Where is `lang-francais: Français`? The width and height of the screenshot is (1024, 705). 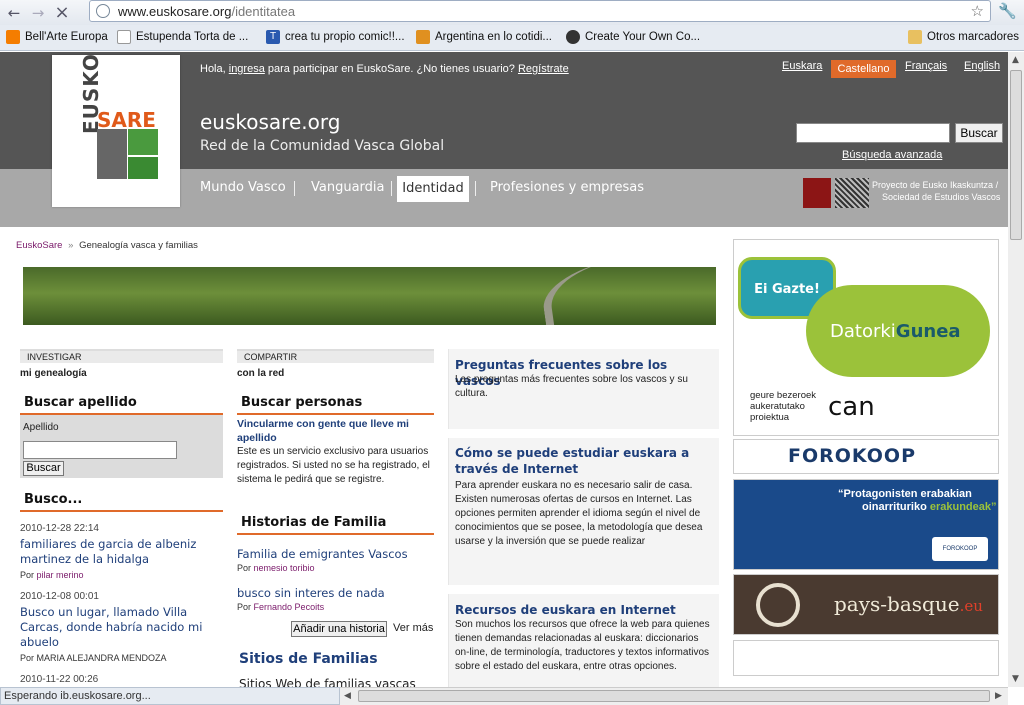 lang-francais: Français is located at coordinates (926, 66).